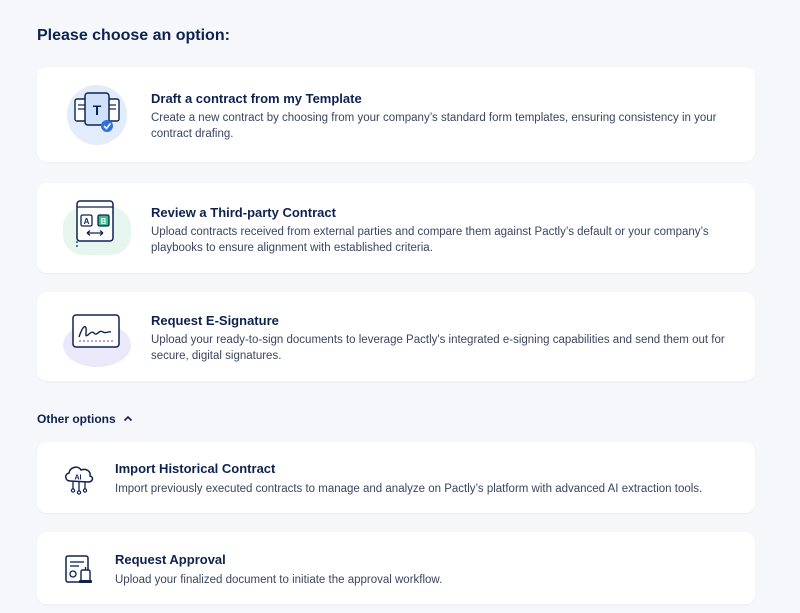 The image size is (800, 613). I want to click on other-options-label: Other options, so click(76, 419).